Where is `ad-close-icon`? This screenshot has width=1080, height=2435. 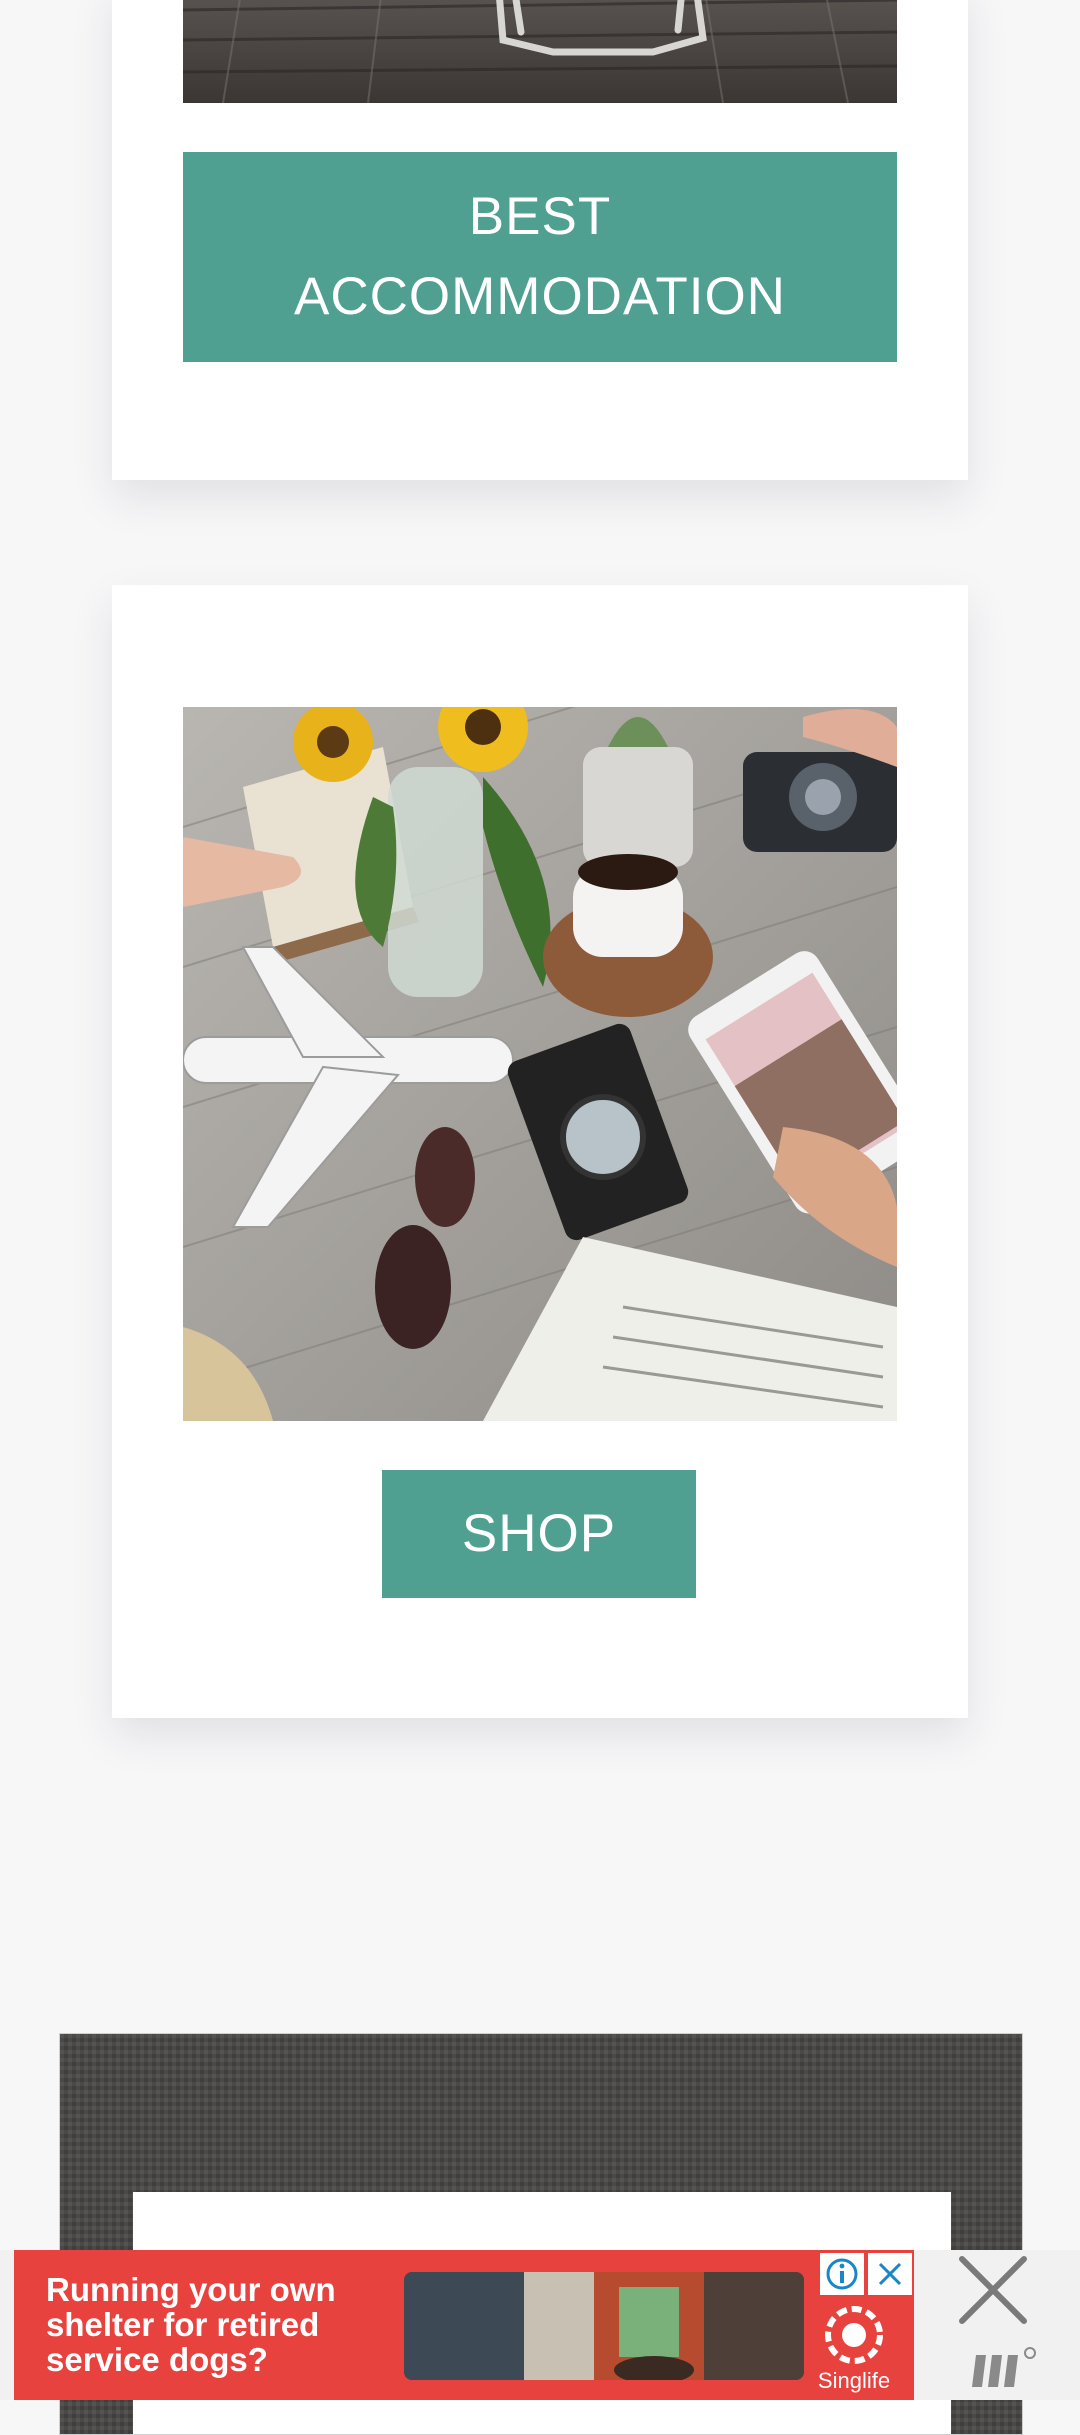 ad-close-icon is located at coordinates (890, 2274).